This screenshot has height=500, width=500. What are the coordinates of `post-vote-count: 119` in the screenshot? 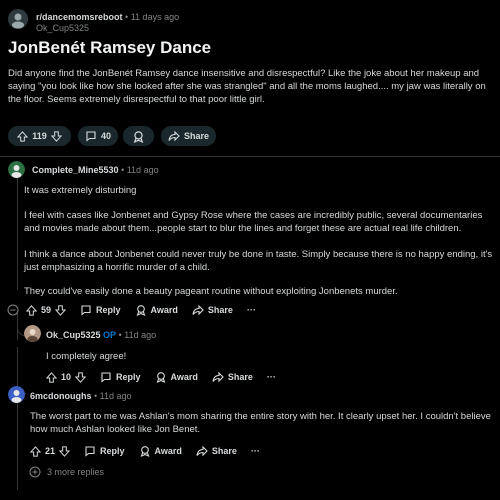 It's located at (39, 136).